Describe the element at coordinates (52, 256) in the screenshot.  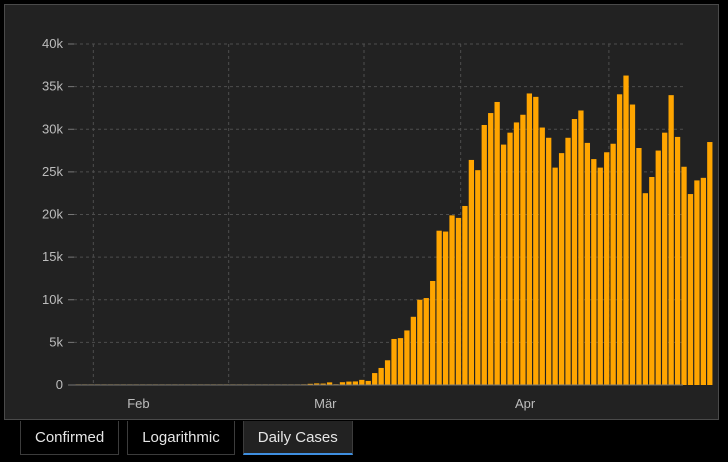
I see `y-tick-label: 15k` at that location.